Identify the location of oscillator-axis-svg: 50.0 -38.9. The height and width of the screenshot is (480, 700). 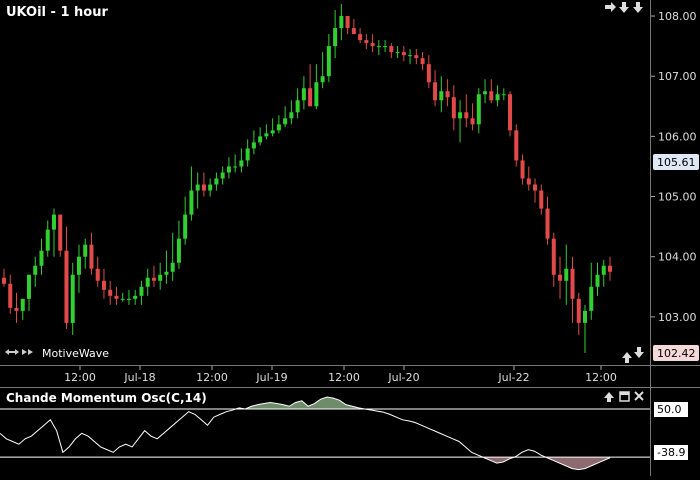
(671, 431).